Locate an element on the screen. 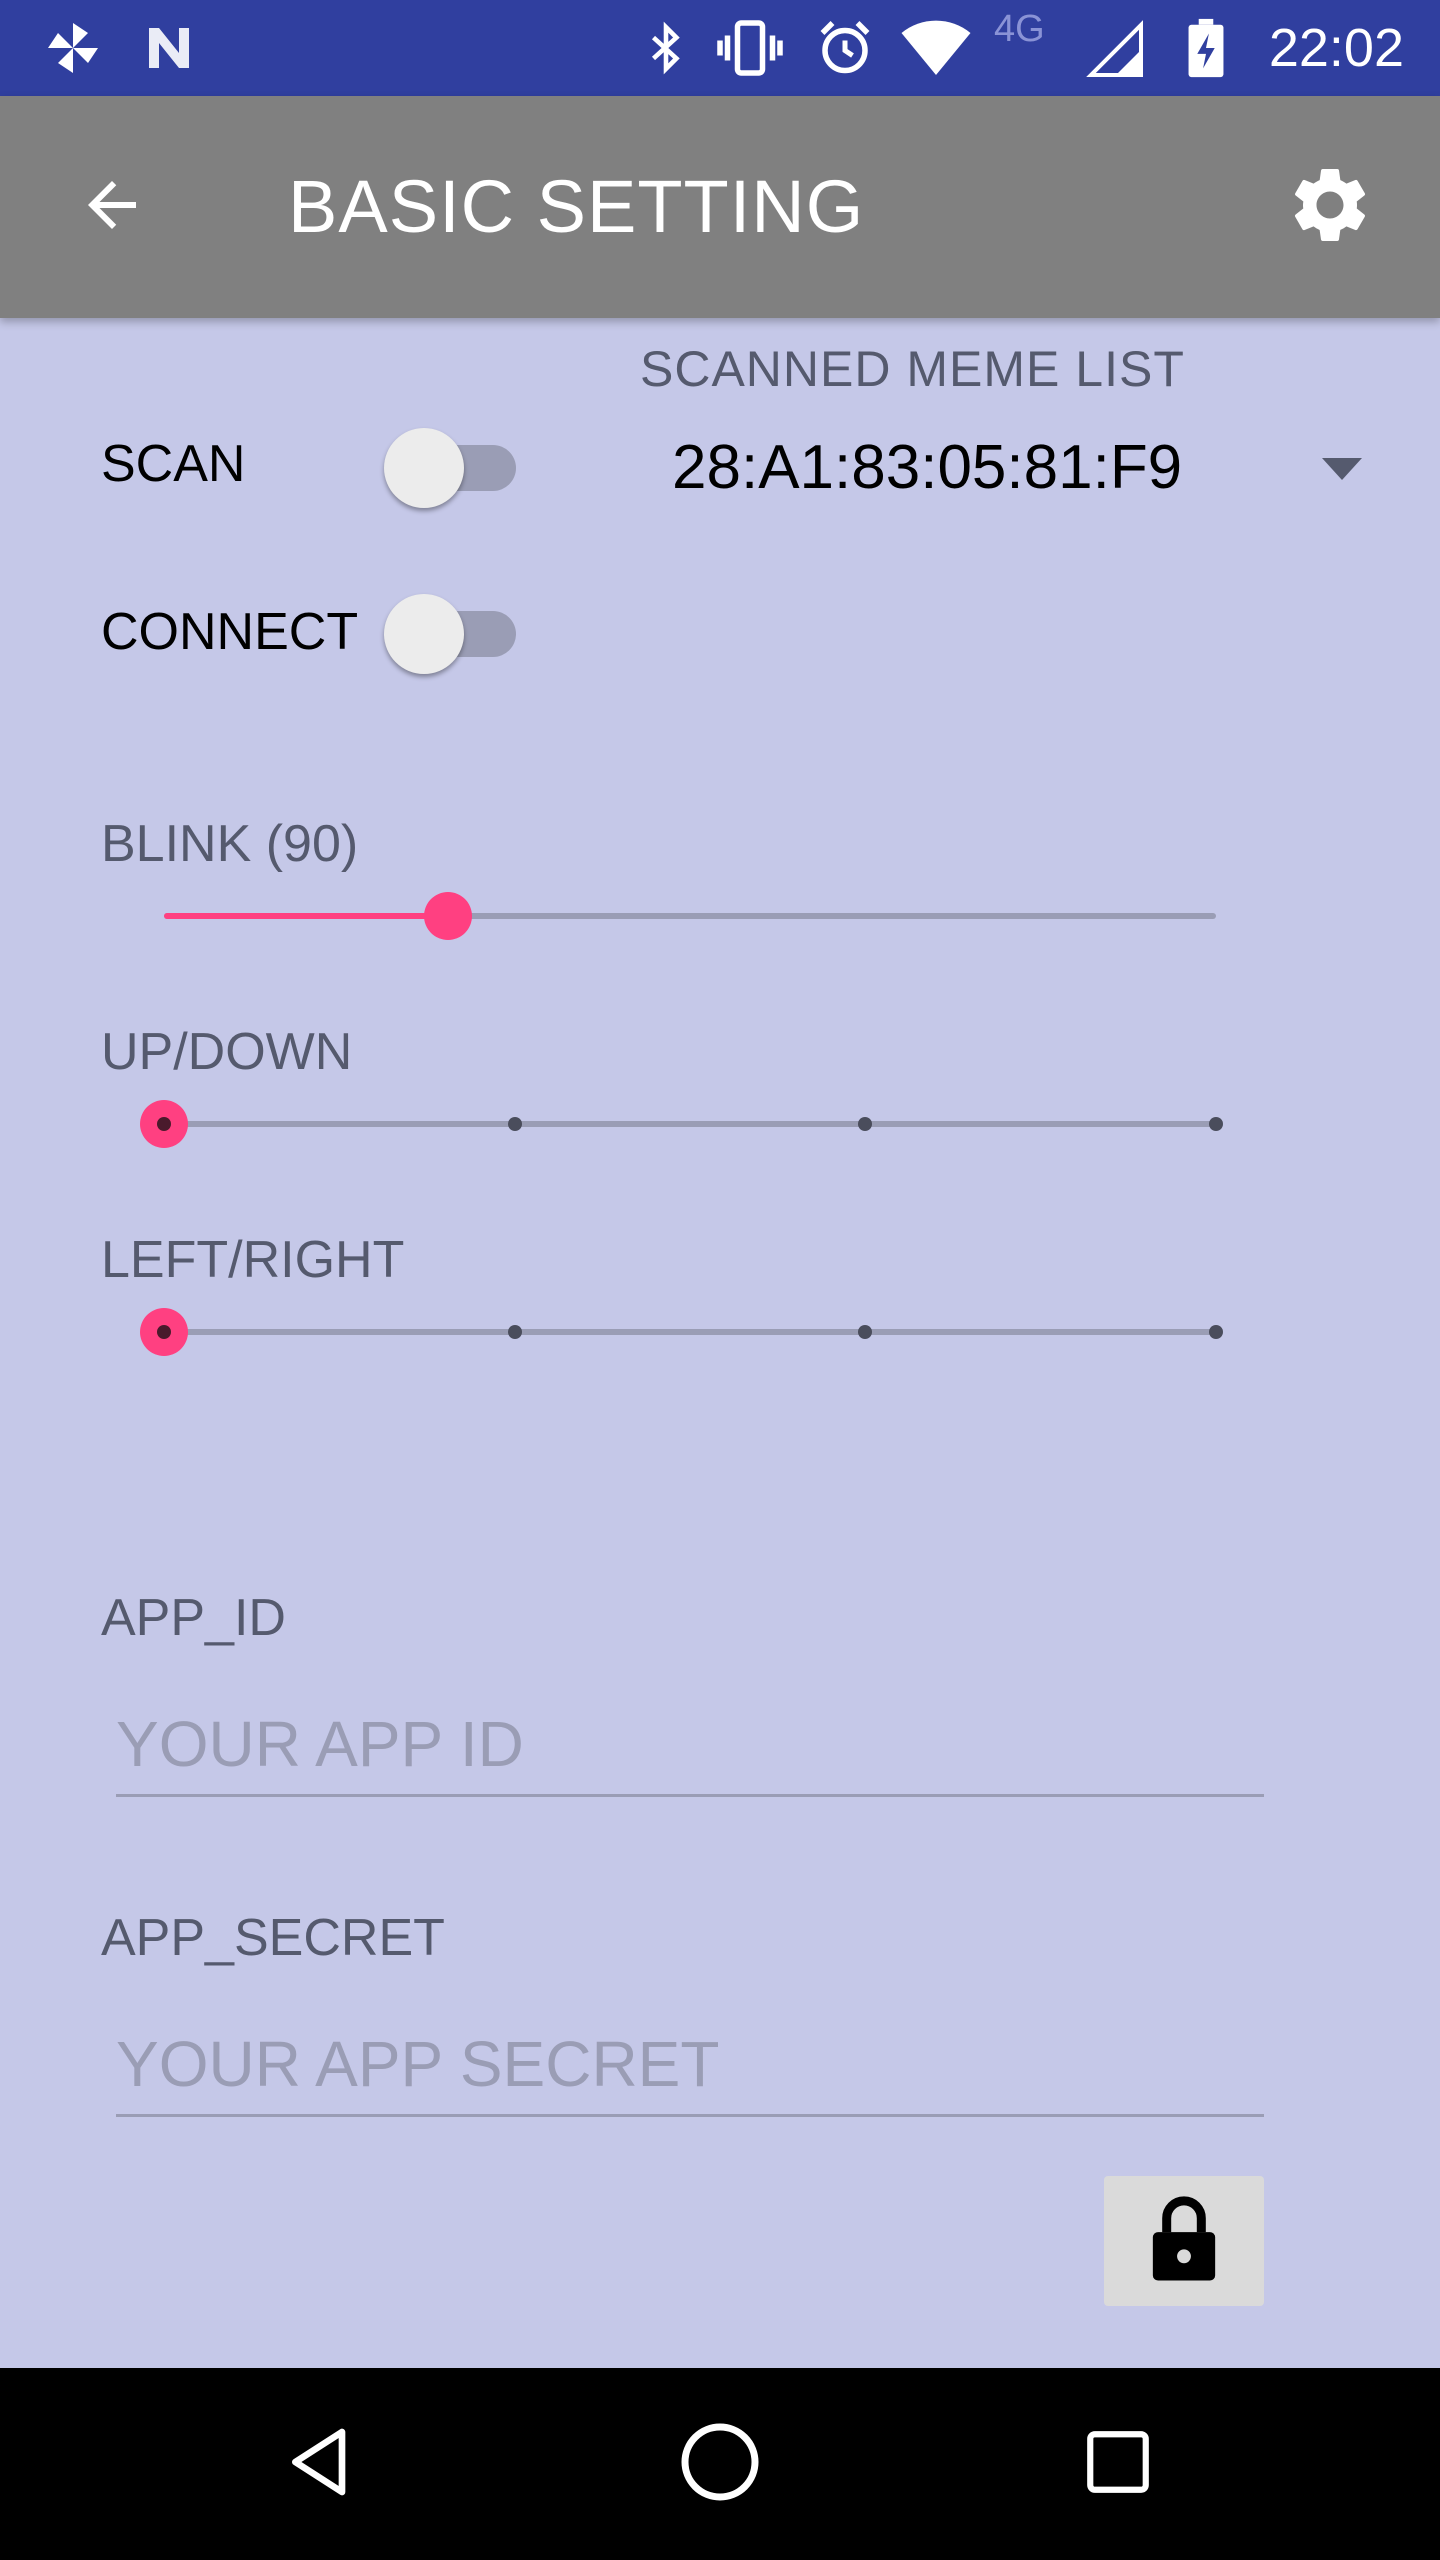  navigation-bar is located at coordinates (720, 2464).